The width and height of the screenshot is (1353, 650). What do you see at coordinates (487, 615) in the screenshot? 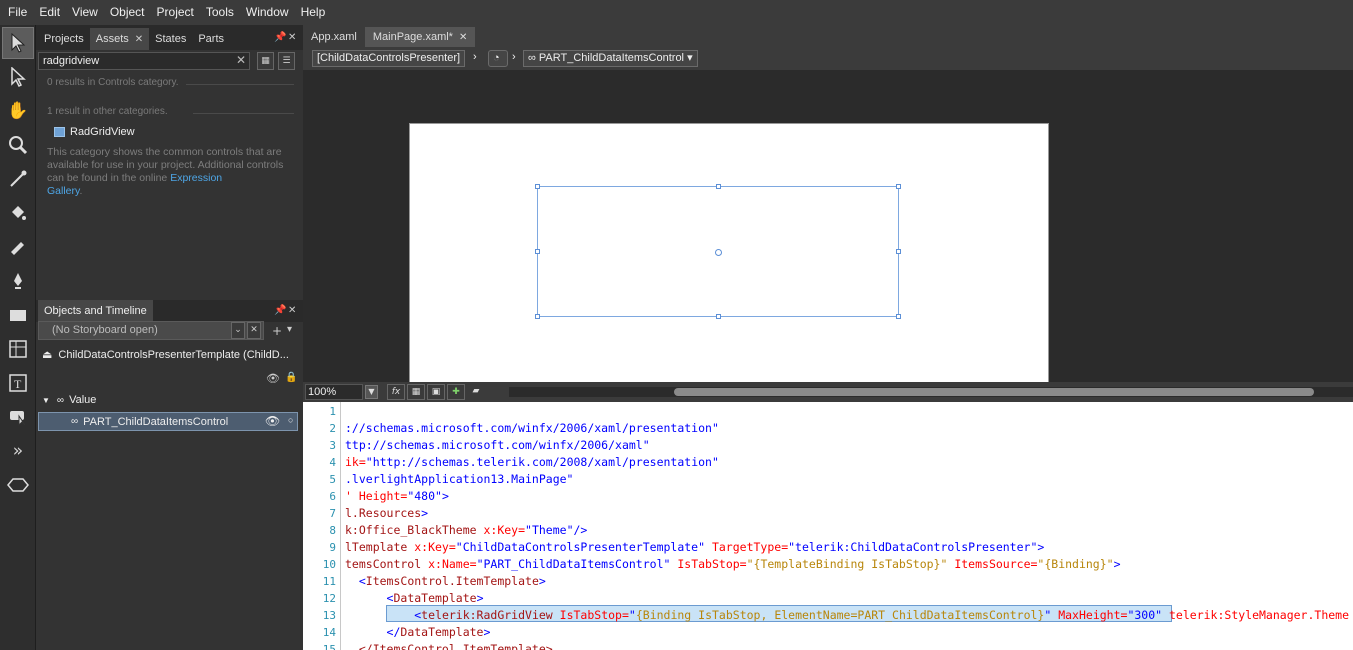
I see `code-token: telerik:RadGridView` at bounding box center [487, 615].